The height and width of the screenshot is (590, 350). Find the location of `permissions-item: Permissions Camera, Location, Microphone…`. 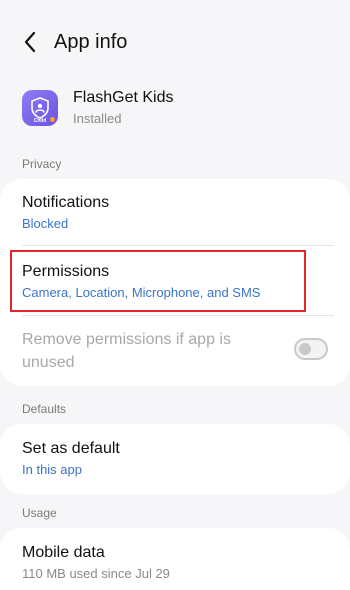

permissions-item: Permissions Camera, Location, Microphone… is located at coordinates (175, 282).